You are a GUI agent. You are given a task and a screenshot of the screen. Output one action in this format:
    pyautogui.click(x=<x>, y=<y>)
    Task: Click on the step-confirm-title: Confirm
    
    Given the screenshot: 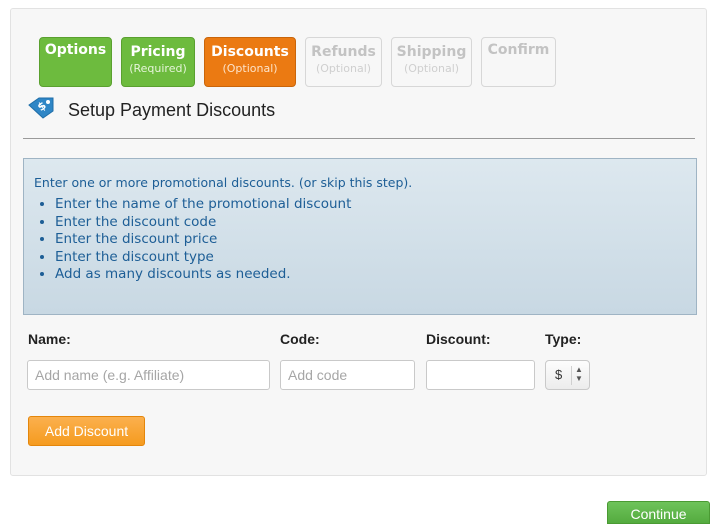 What is the action you would take?
    pyautogui.click(x=518, y=50)
    